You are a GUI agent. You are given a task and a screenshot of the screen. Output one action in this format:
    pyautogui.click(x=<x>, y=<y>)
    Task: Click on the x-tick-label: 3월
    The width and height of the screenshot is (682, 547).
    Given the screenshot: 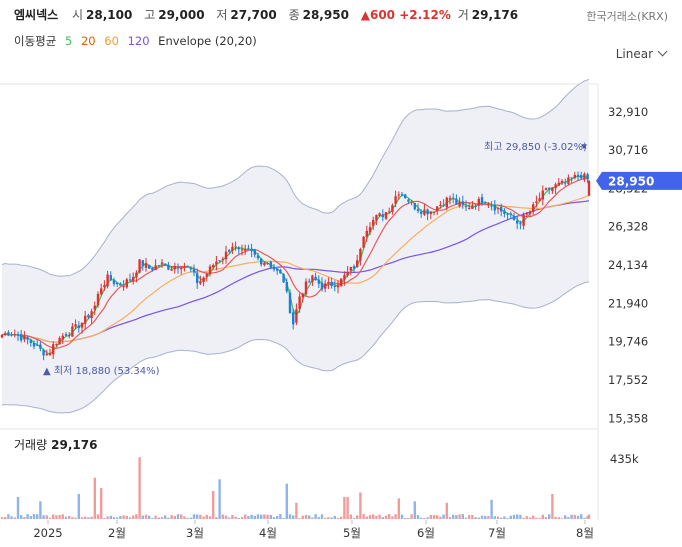 What is the action you would take?
    pyautogui.click(x=195, y=533)
    